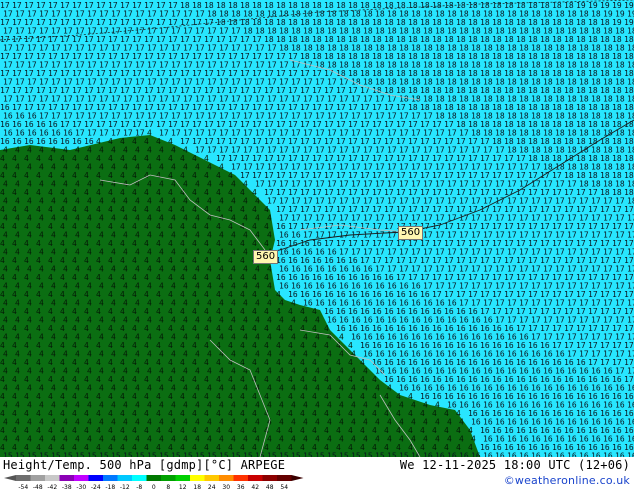 Image resolution: width=634 pixels, height=490 pixels. Describe the element at coordinates (168, 487) in the screenshot. I see `colorbar-tick-label: 8` at that location.